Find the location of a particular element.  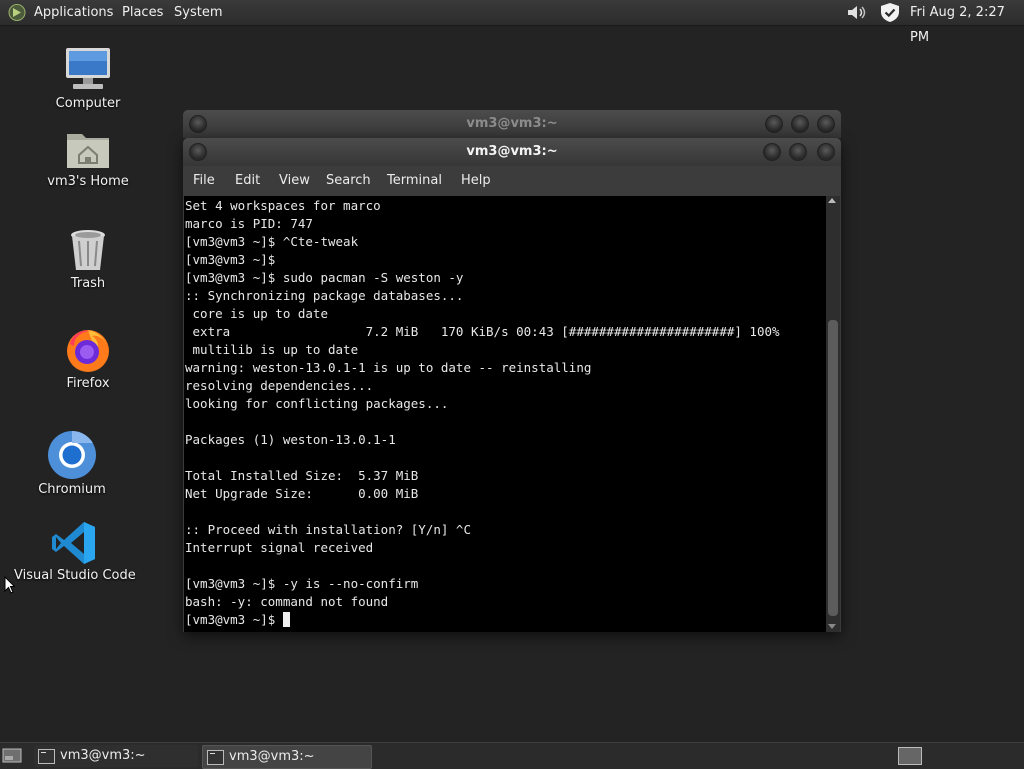

desktop-icon-computer: Computer is located at coordinates (88, 78).